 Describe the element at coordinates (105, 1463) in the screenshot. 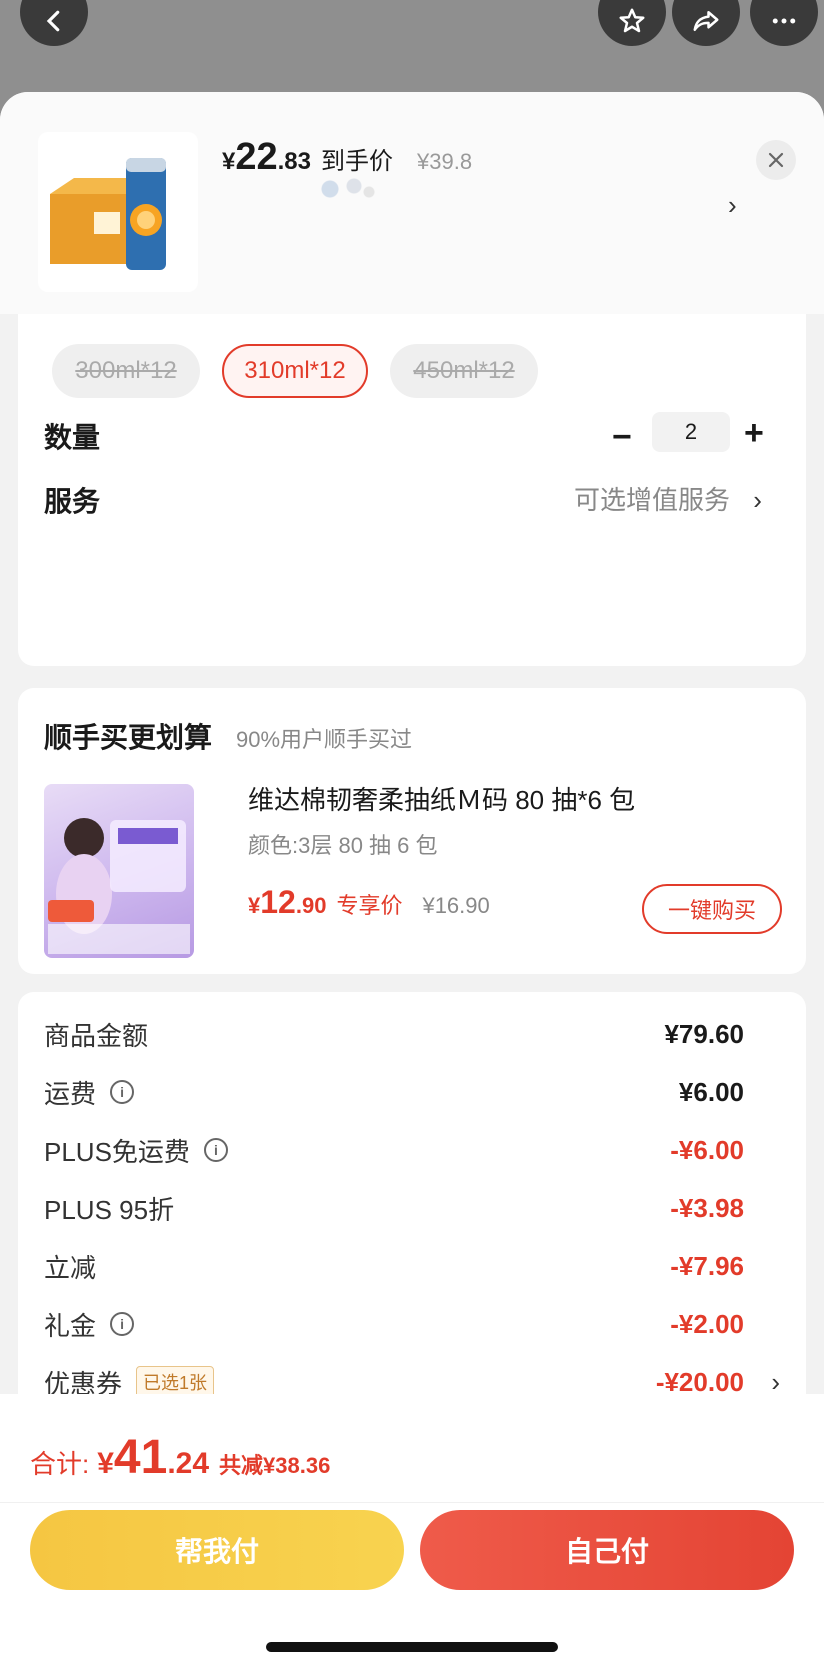

I see `total-symbol: ¥` at that location.